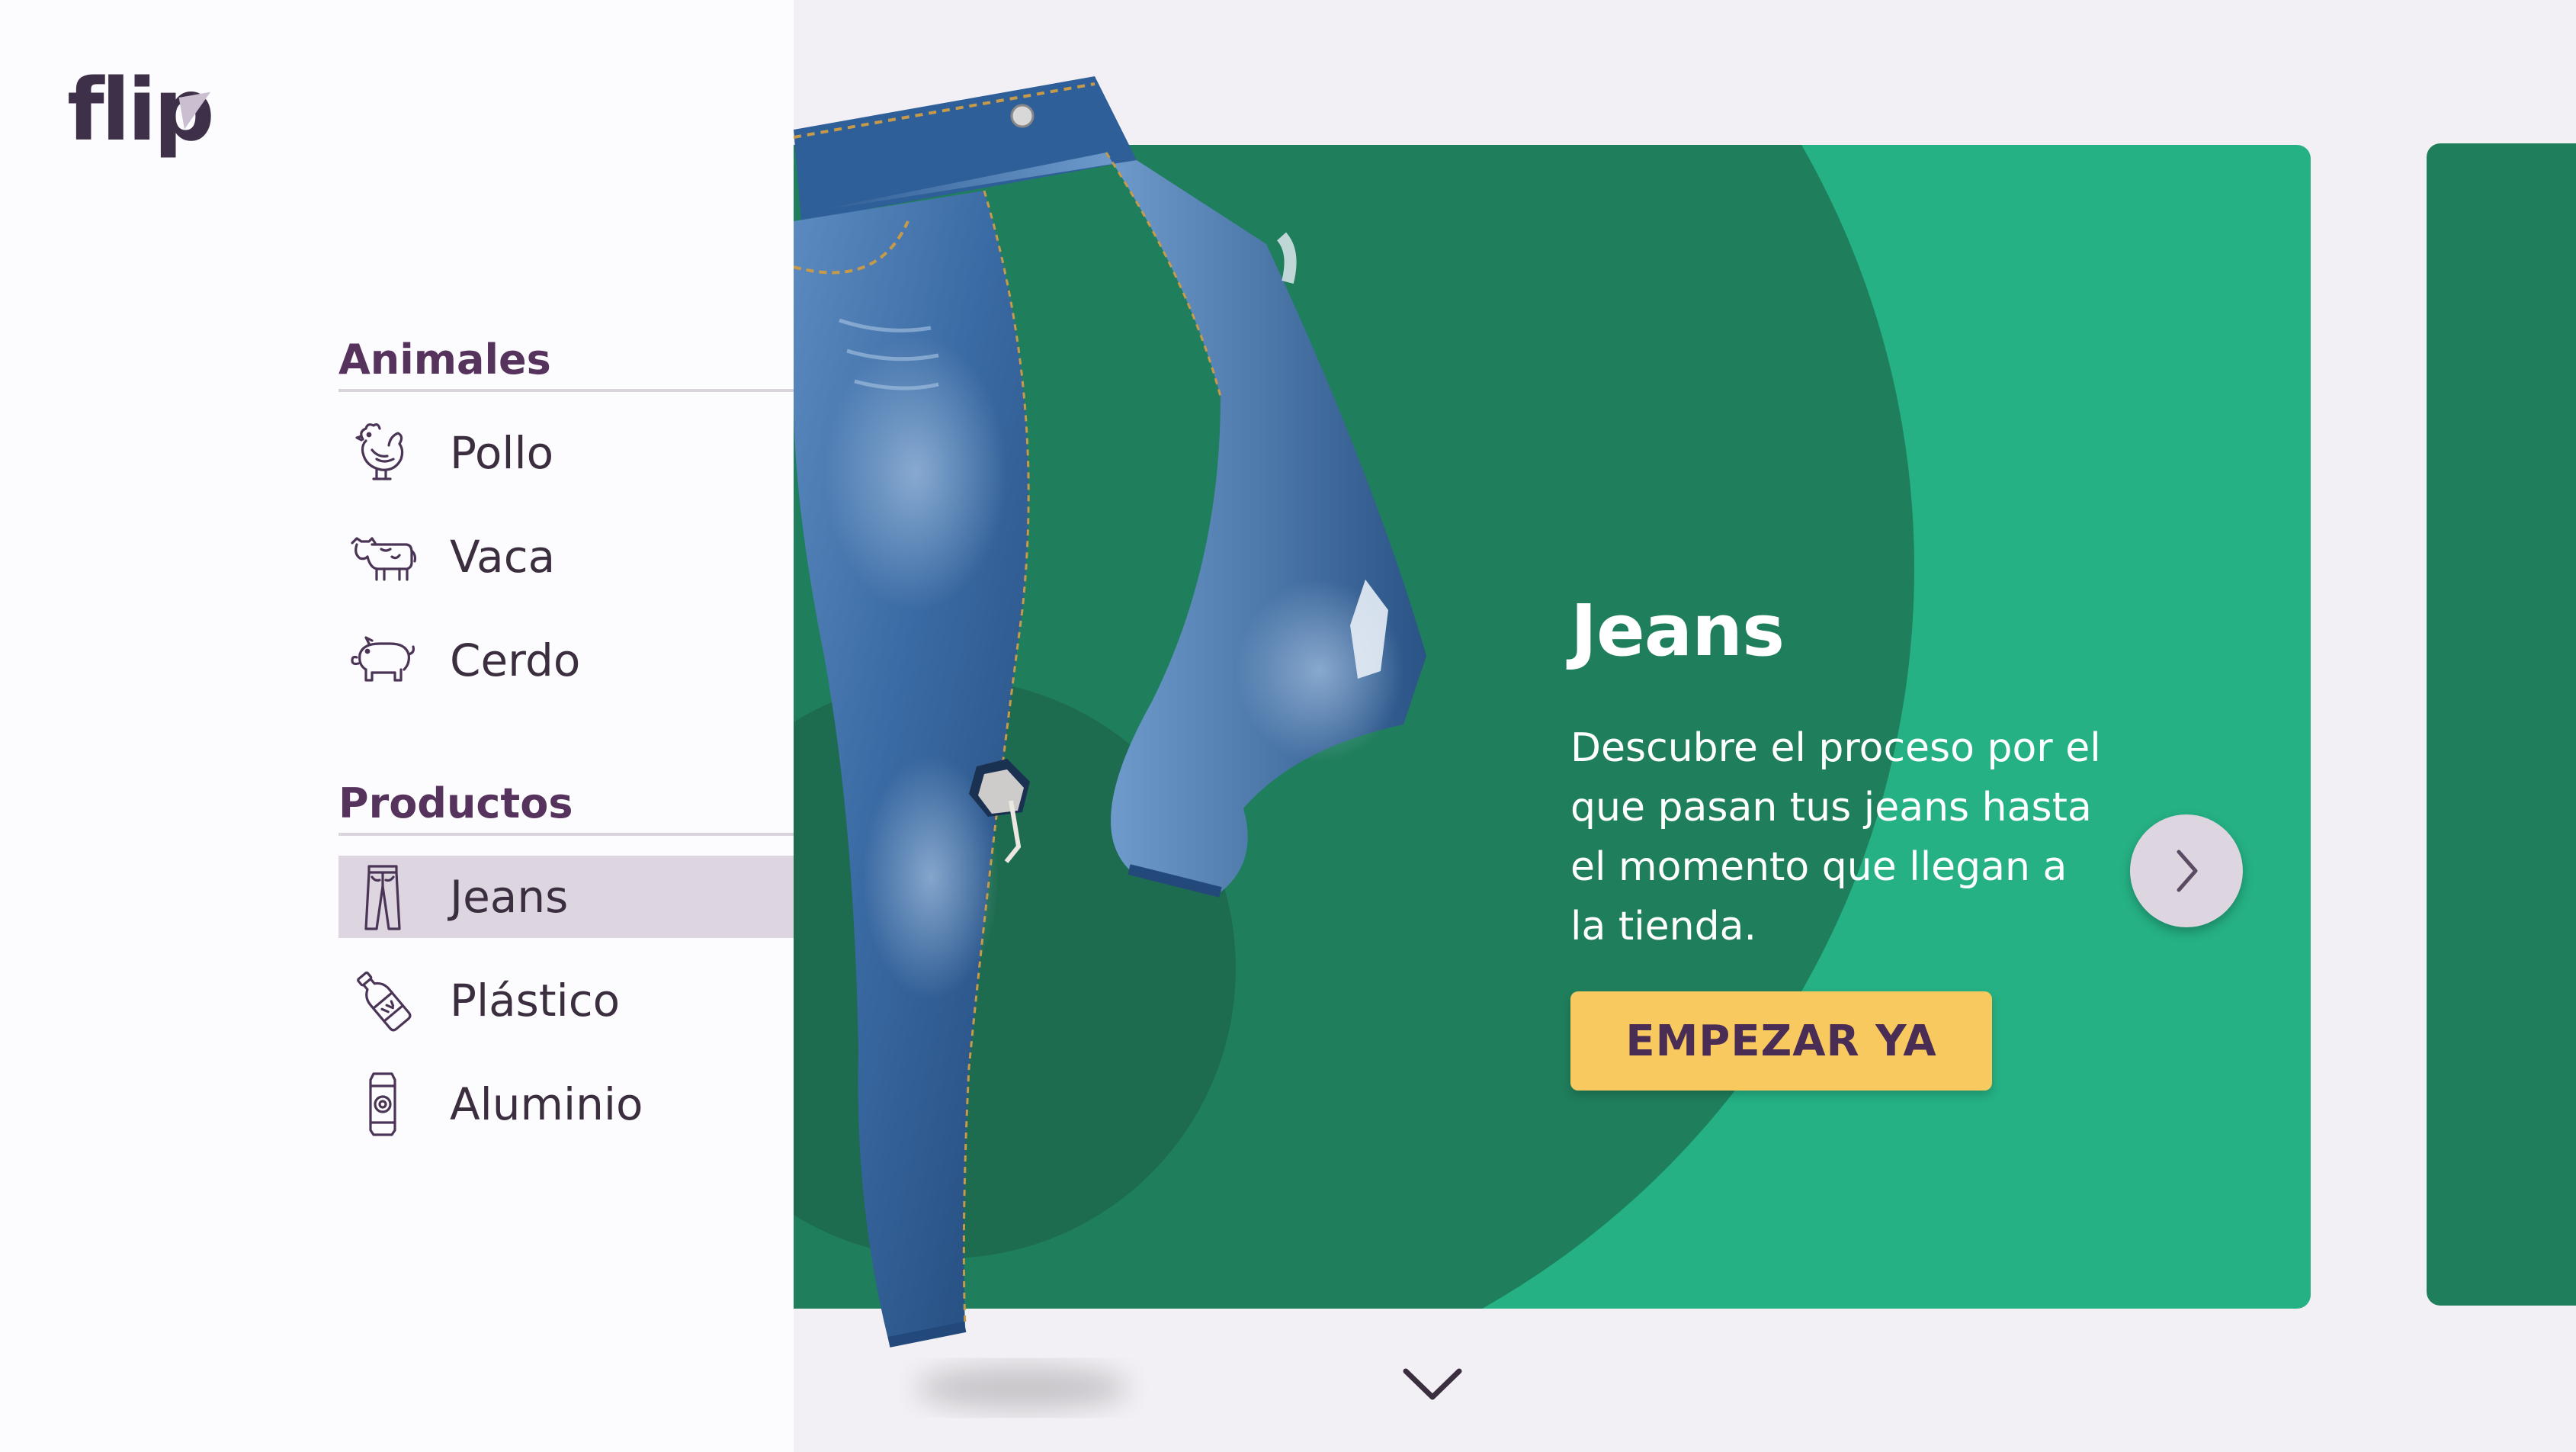 Image resolution: width=2576 pixels, height=1452 pixels. Describe the element at coordinates (509, 897) in the screenshot. I see `sidebar-item-label: Jeans` at that location.